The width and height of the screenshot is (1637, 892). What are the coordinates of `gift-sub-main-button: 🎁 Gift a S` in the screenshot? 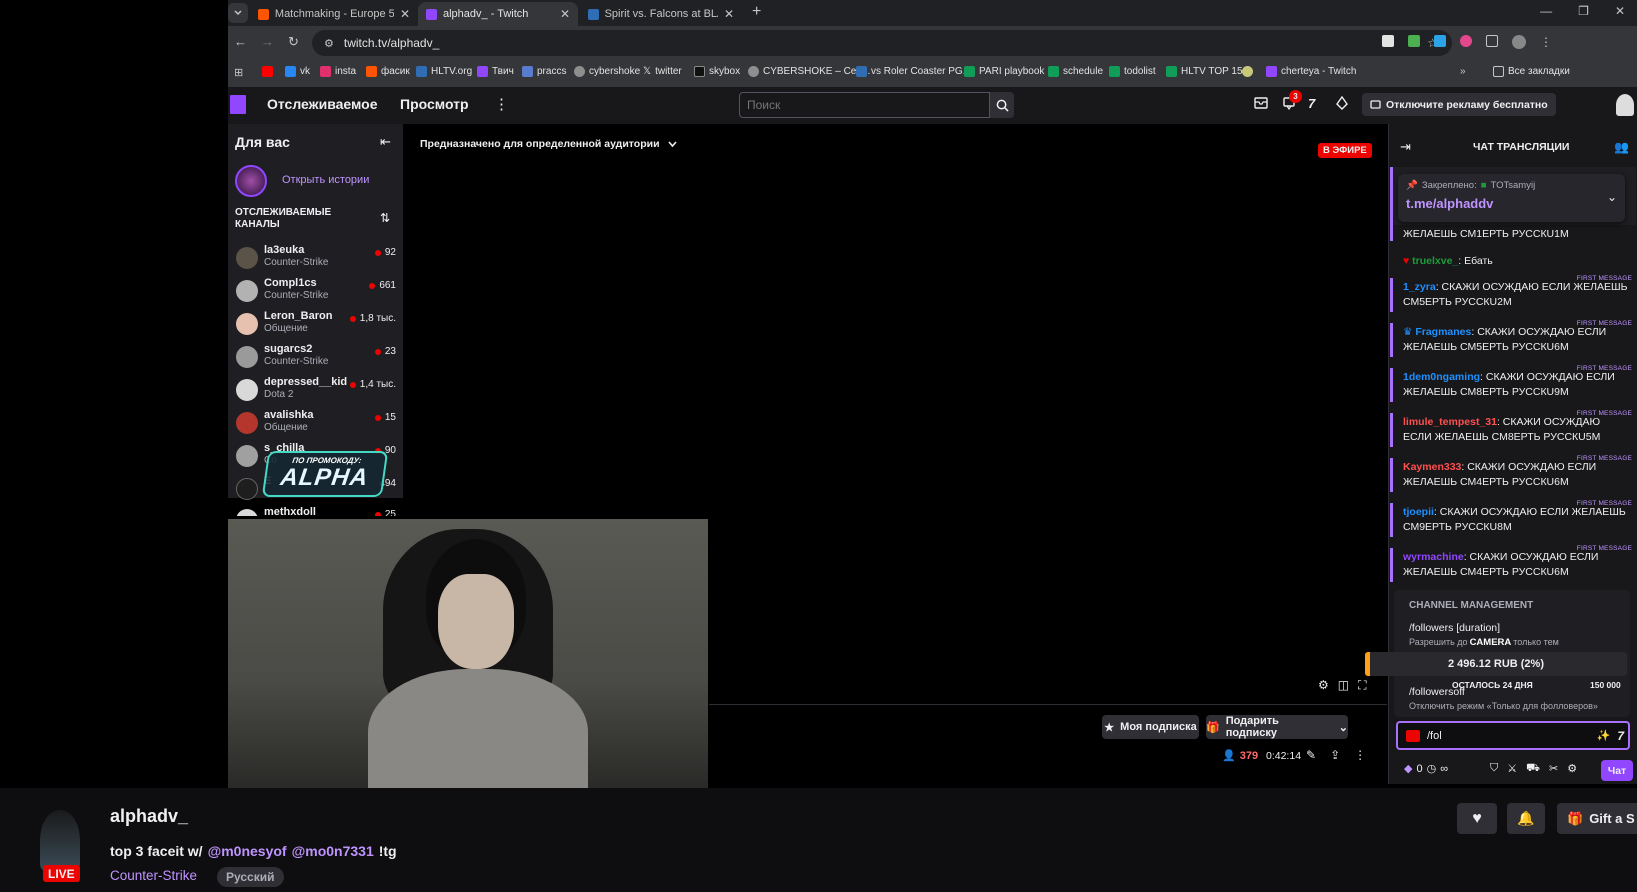 It's located at (1597, 818).